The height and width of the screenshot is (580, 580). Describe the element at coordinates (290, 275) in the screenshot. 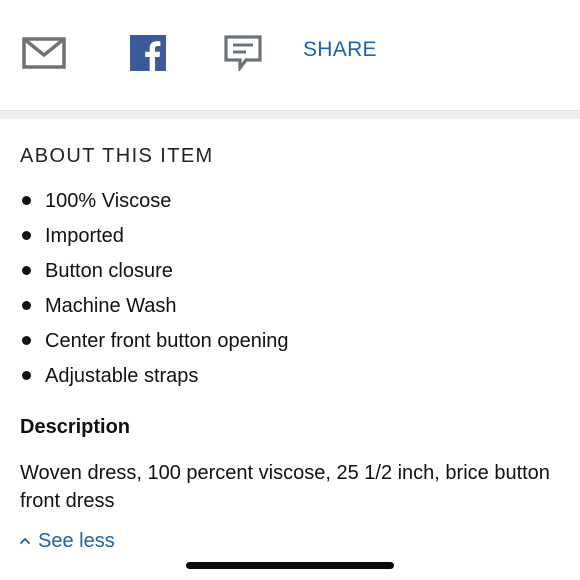

I see `feature-item: Button closure` at that location.